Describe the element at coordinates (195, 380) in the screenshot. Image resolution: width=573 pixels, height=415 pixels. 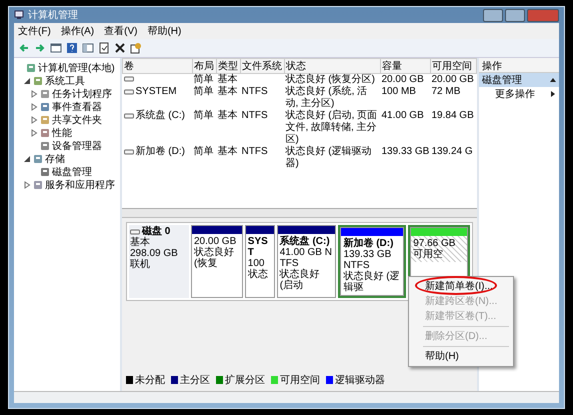
I see `legend-label: 主分区` at that location.